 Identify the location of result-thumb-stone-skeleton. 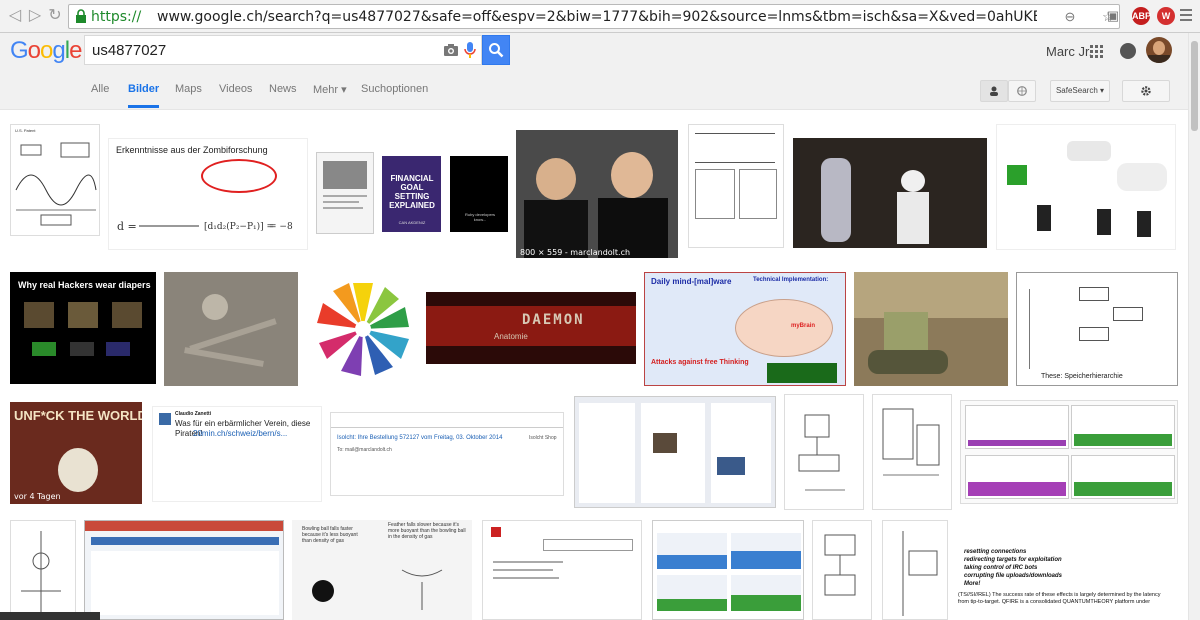
(231, 329).